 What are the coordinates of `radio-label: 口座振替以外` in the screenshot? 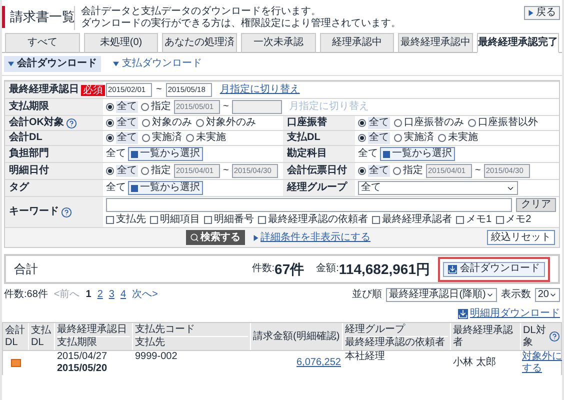 It's located at (508, 123).